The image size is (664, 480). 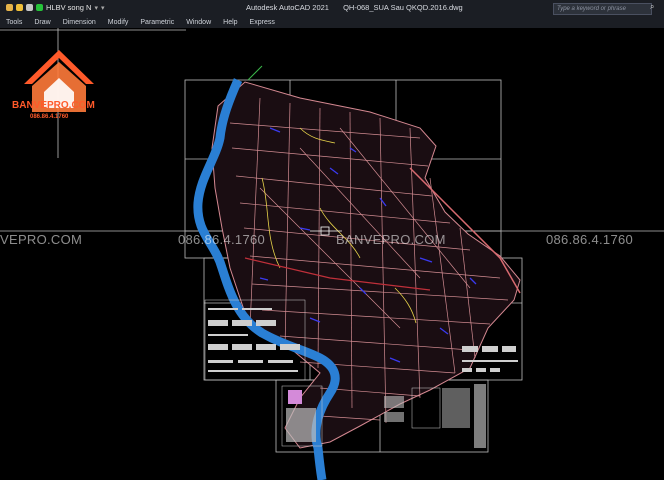 I want to click on app-title: Autodesk AutoCAD 2021, so click(x=287, y=7).